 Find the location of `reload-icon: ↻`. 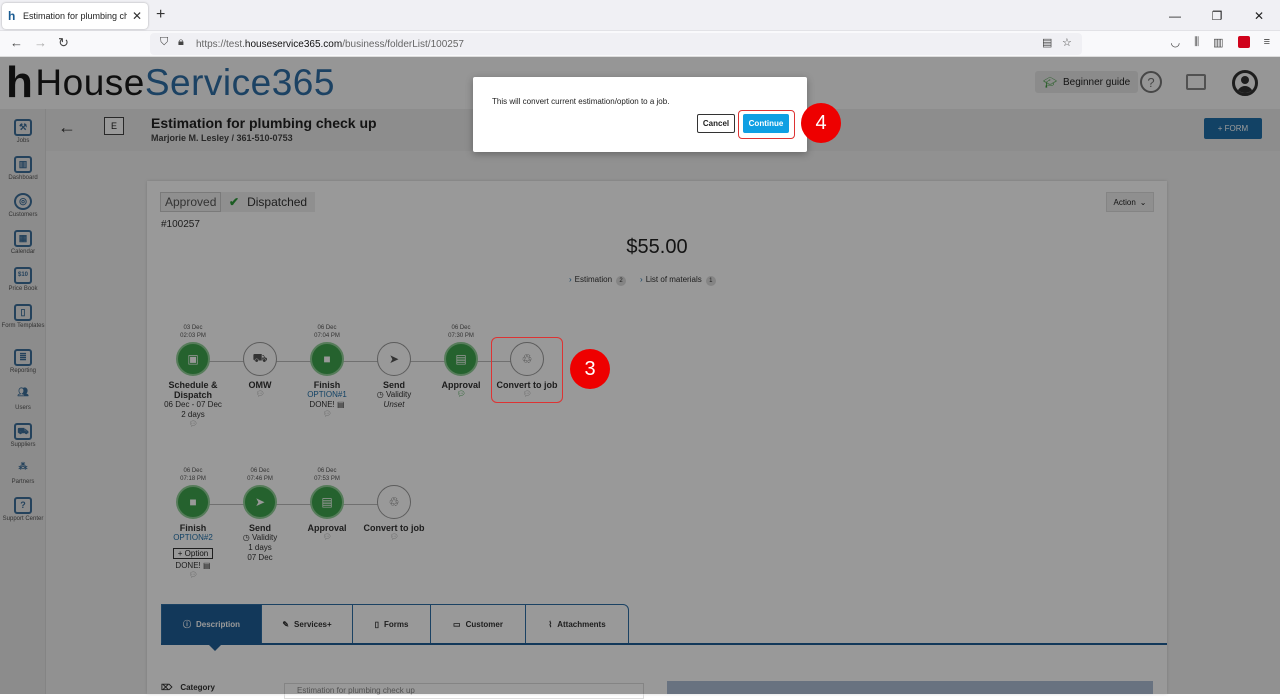

reload-icon: ↻ is located at coordinates (63, 43).